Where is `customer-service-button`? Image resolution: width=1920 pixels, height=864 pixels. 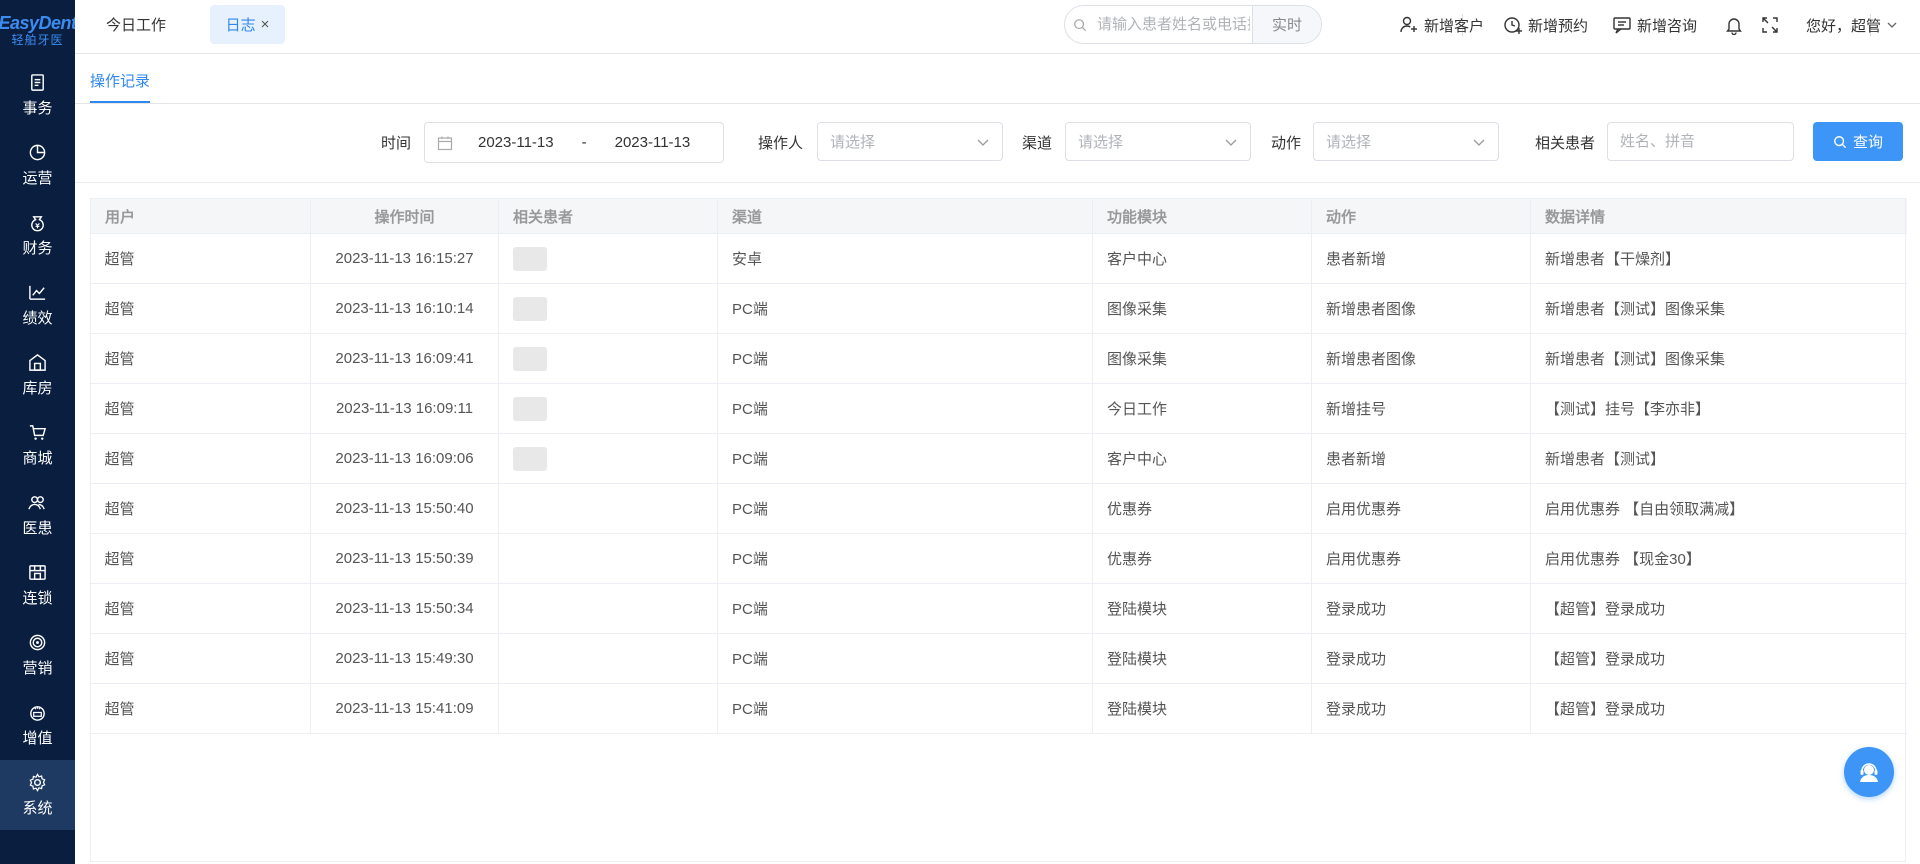 customer-service-button is located at coordinates (1869, 772).